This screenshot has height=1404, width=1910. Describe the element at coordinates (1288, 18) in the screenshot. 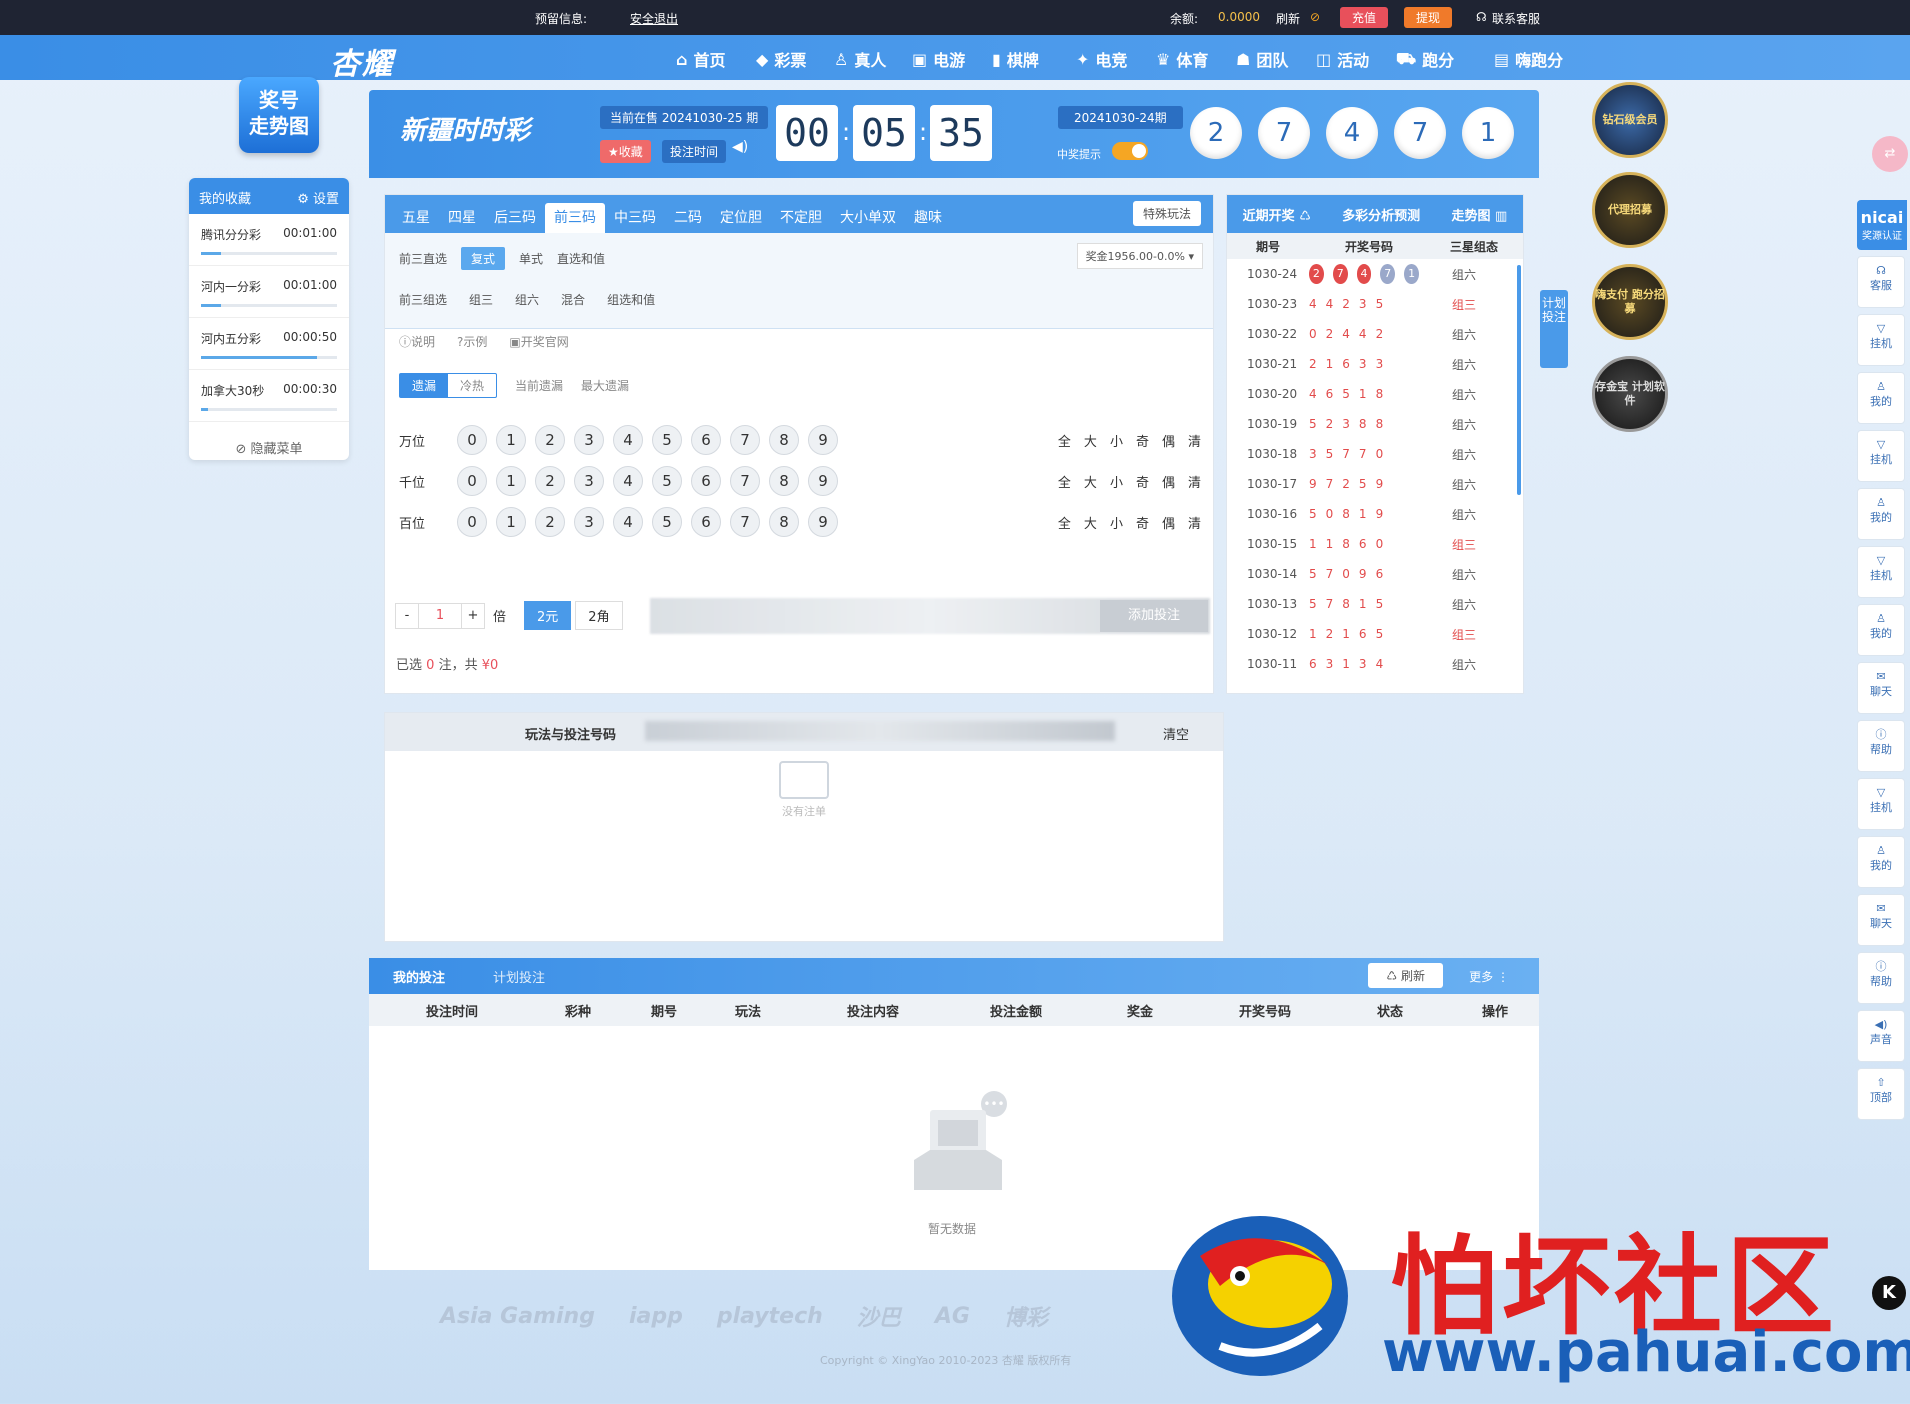

I see `refresh-link: 刷新` at that location.